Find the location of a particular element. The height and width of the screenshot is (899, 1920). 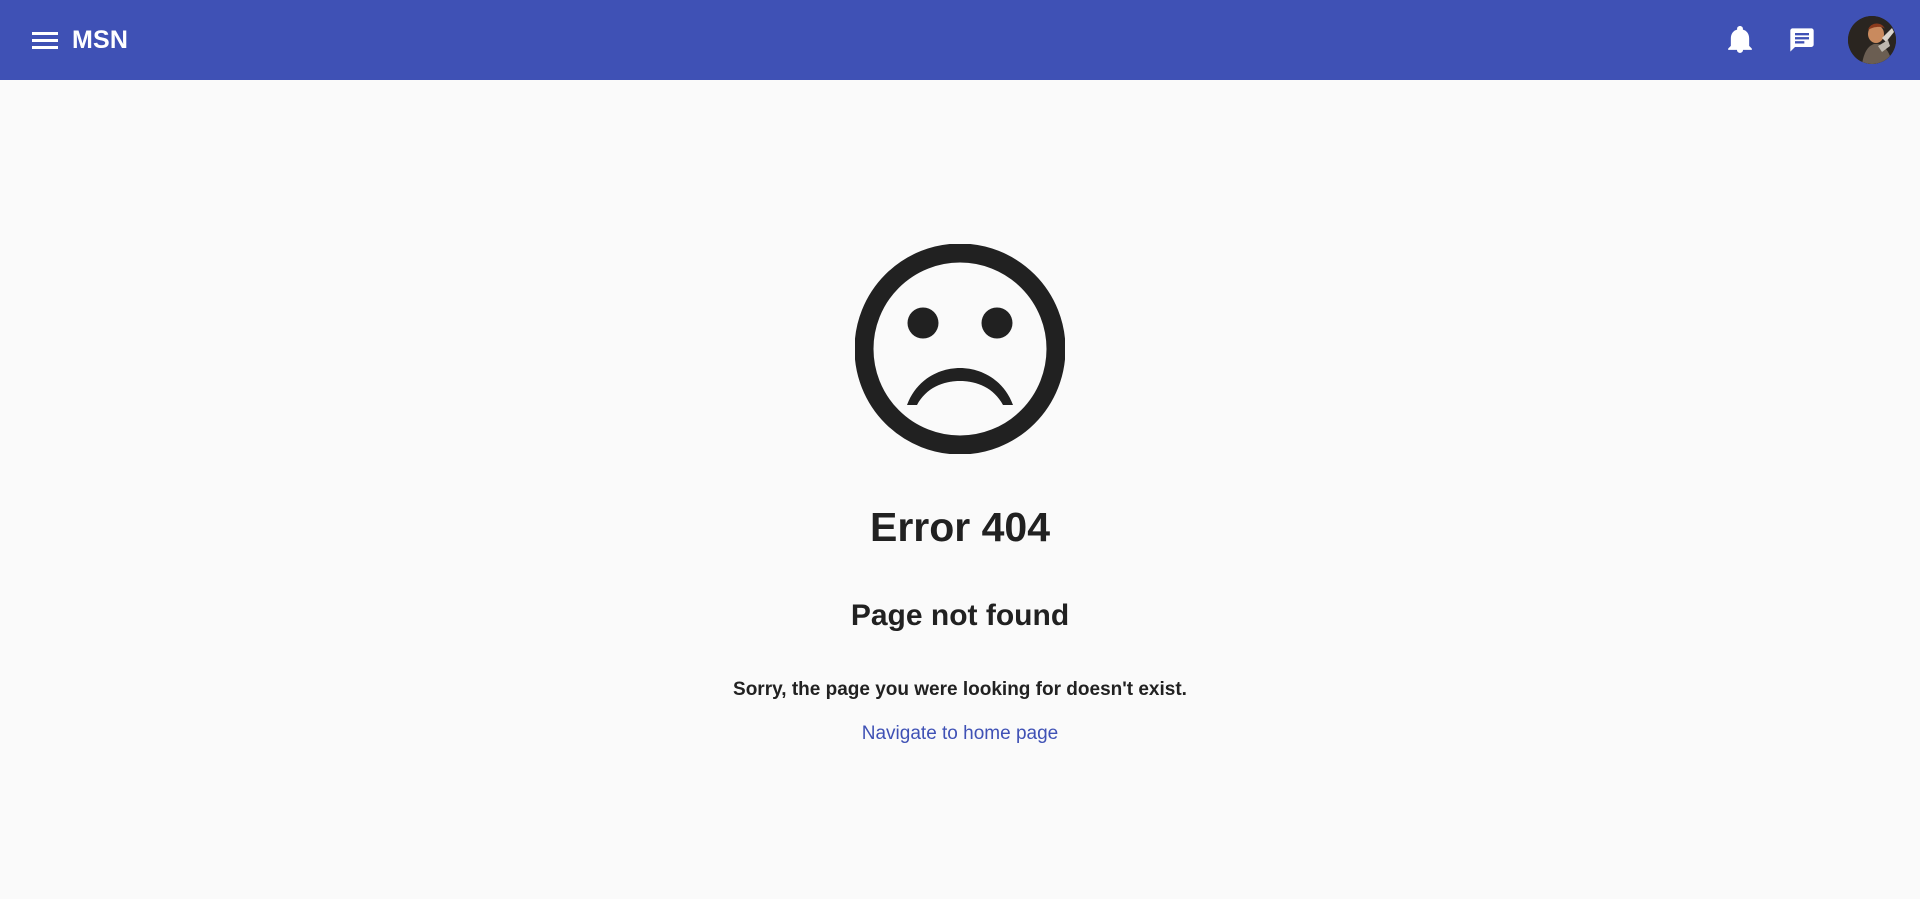

chat-icon is located at coordinates (1802, 40).